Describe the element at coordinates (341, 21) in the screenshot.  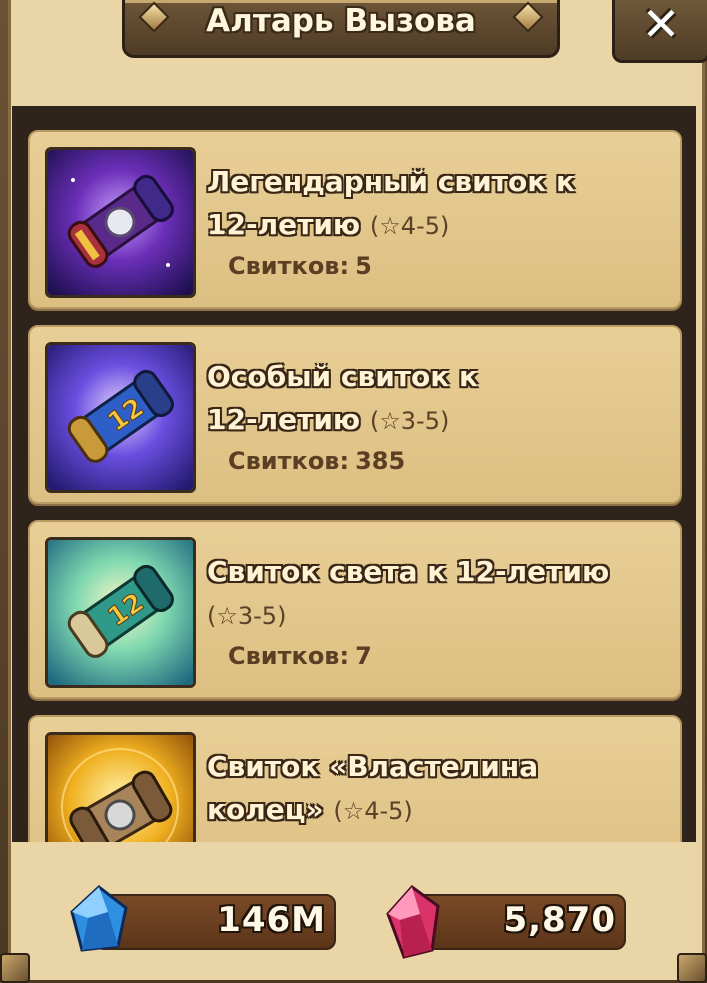
I see `window-title: Алтарь Вызова` at that location.